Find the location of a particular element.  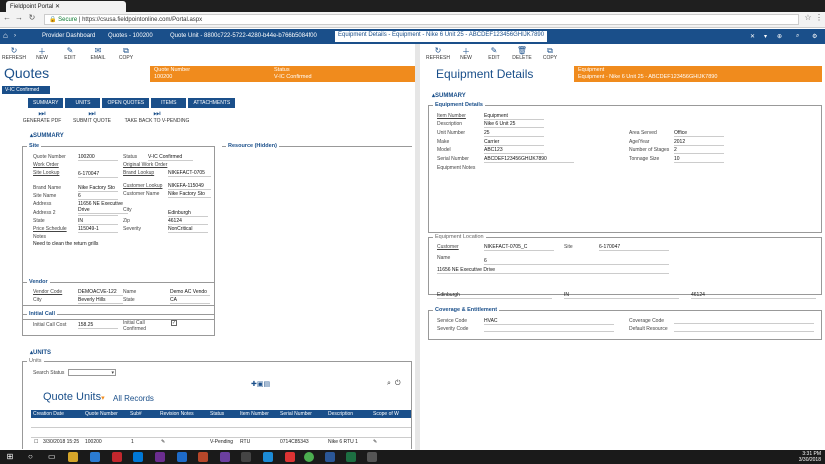

default-resource-value is located at coordinates (744, 329).